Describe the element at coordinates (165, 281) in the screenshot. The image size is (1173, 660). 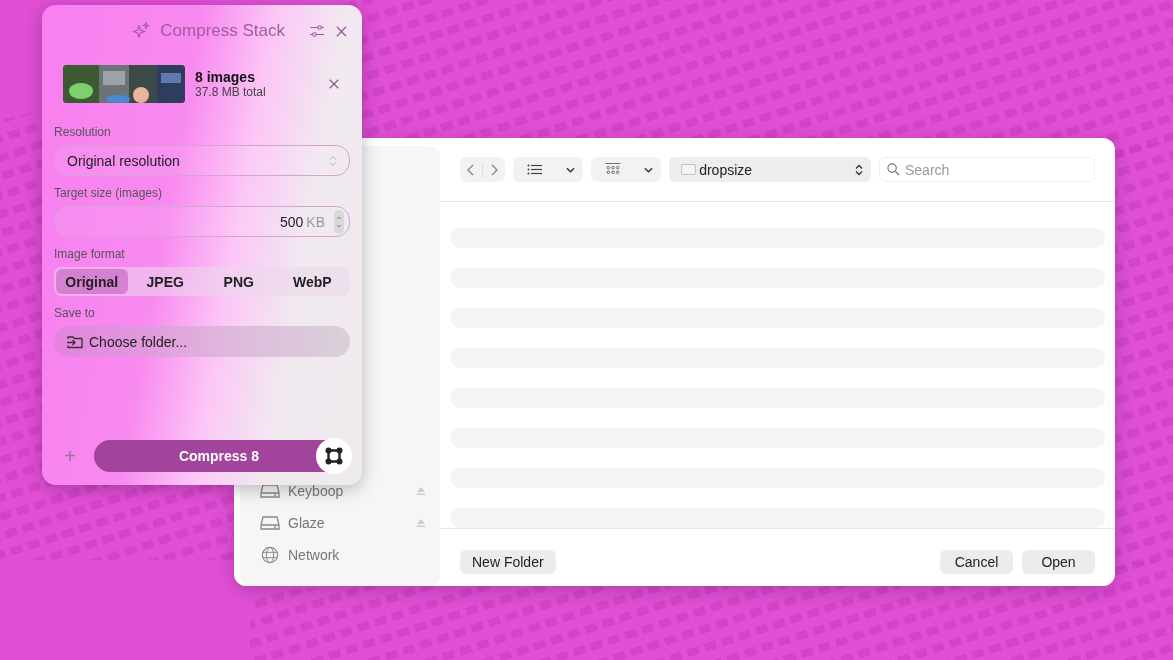
I see `format-option: JPEG` at that location.